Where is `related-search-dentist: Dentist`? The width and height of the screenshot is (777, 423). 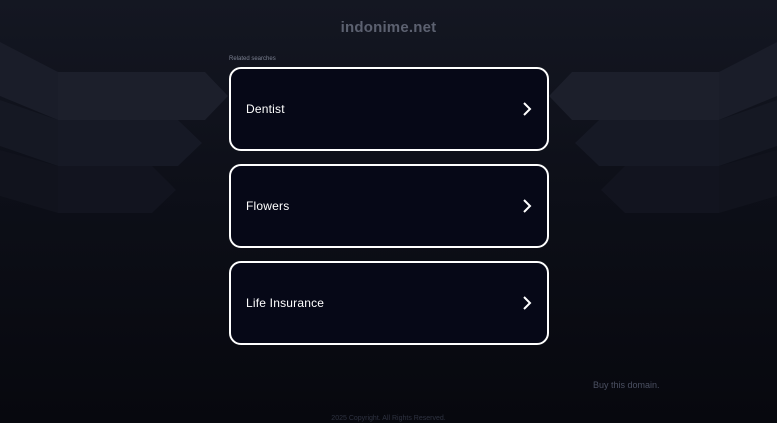
related-search-dentist: Dentist is located at coordinates (389, 109).